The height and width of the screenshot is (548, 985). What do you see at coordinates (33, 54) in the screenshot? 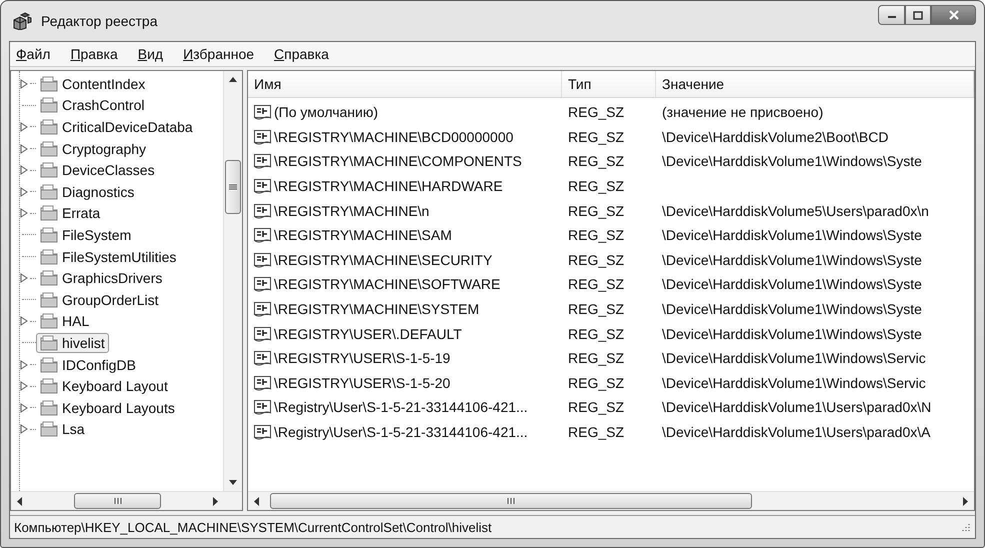
I see `menu-item: Файл` at bounding box center [33, 54].